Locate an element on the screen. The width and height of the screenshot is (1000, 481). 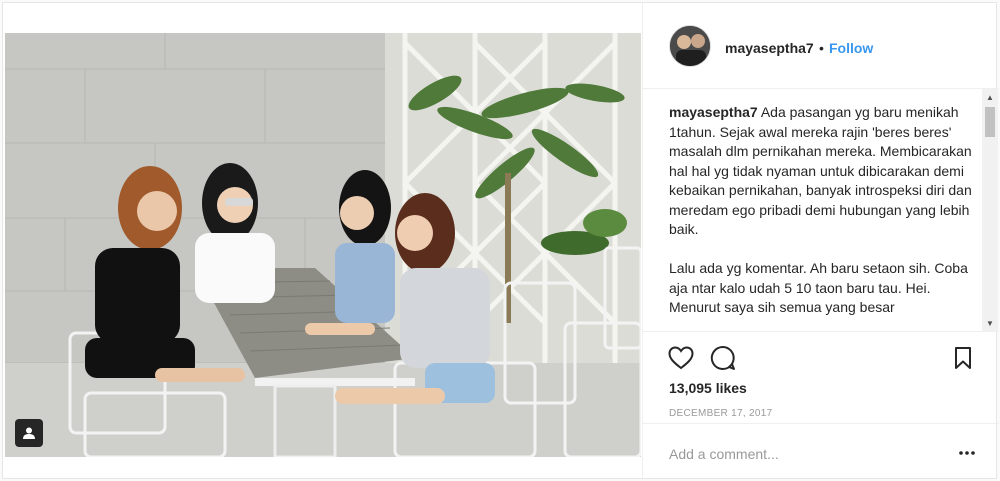
more-options-button is located at coordinates (967, 453).